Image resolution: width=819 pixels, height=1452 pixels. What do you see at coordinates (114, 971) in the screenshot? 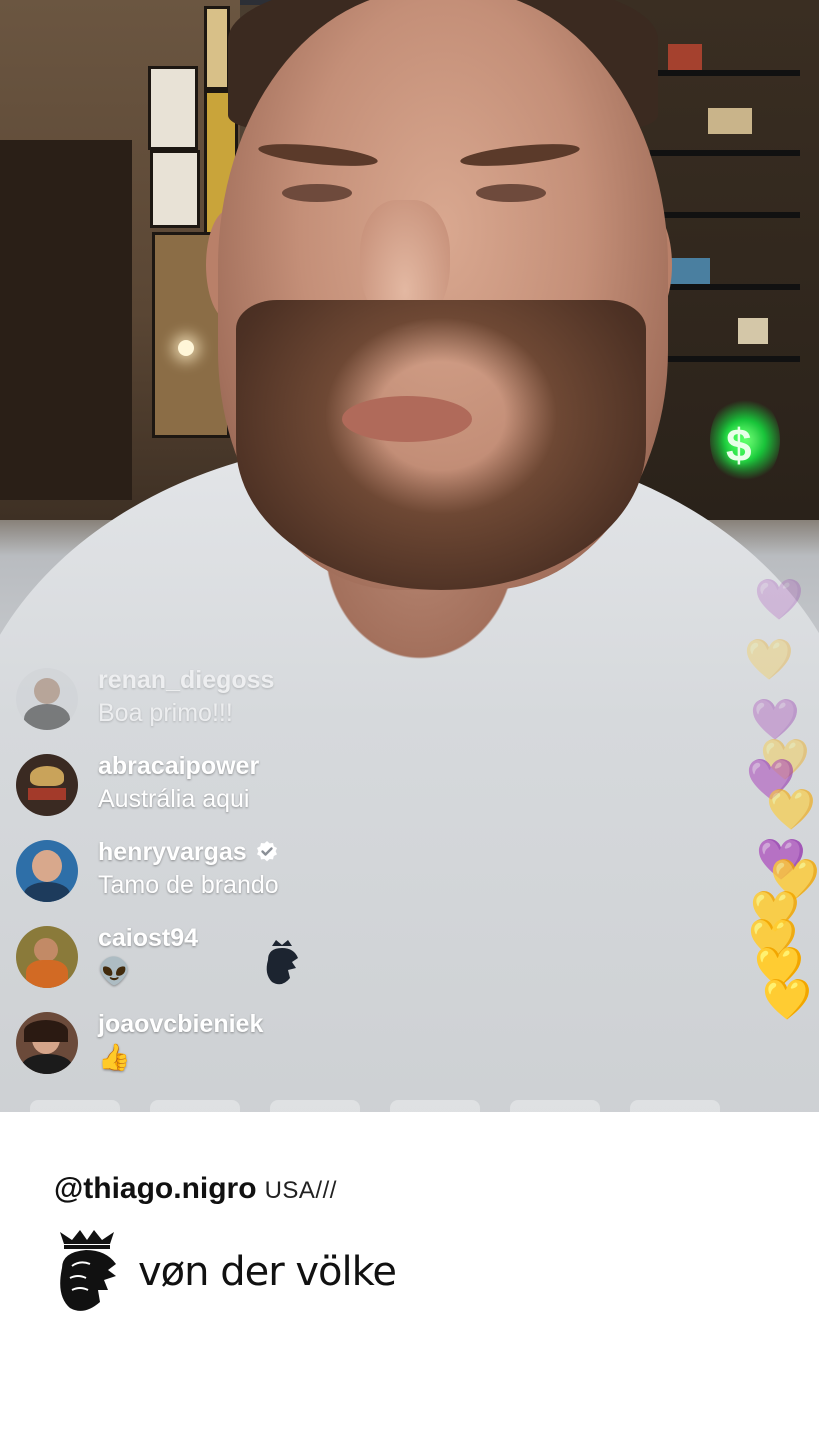
I see `comment-text: 👽` at bounding box center [114, 971].